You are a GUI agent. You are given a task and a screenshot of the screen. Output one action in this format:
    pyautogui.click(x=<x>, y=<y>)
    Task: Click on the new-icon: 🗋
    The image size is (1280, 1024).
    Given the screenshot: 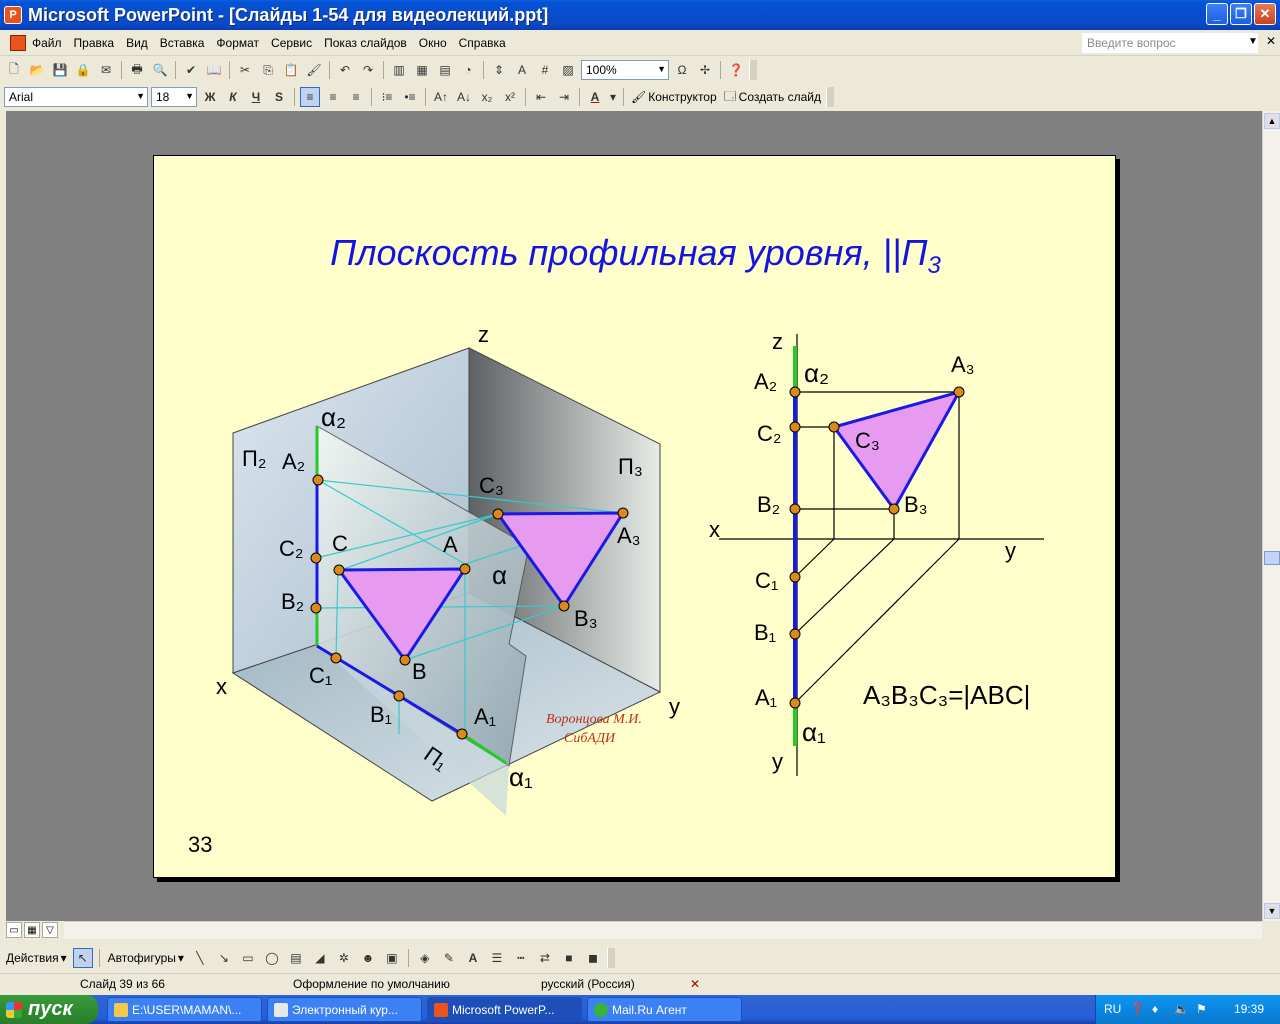 What is the action you would take?
    pyautogui.click(x=14, y=70)
    